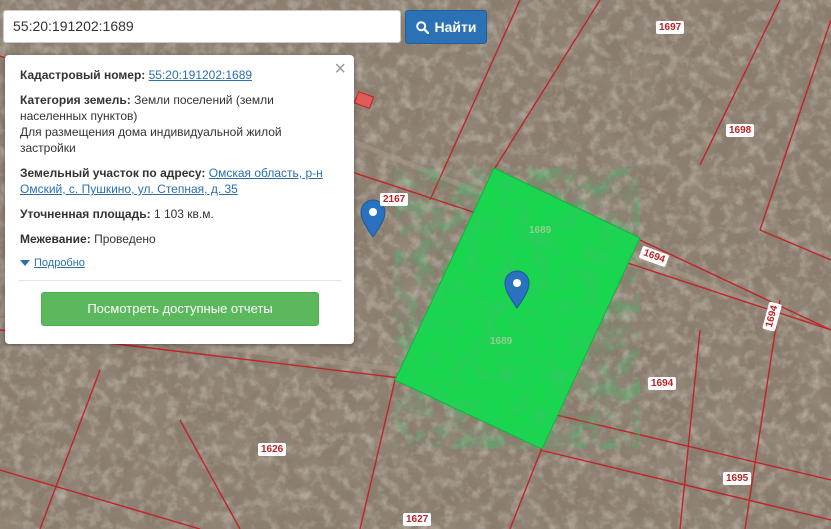  I want to click on category-label: Категория земель:, so click(75, 100).